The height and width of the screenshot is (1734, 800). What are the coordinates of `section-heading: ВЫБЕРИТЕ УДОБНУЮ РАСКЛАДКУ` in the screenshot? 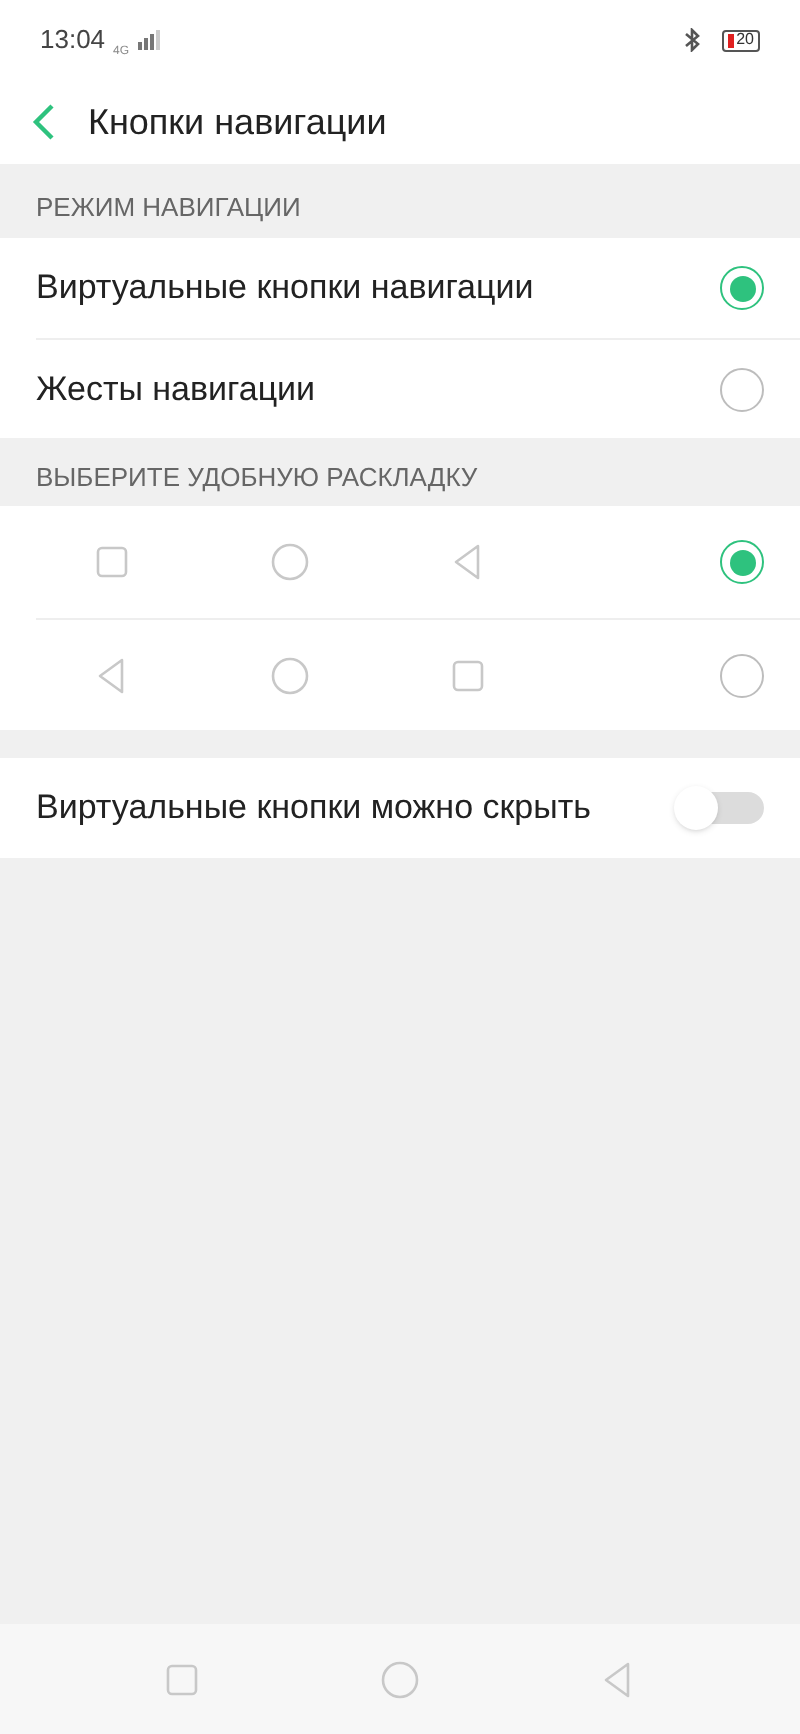 It's located at (257, 477).